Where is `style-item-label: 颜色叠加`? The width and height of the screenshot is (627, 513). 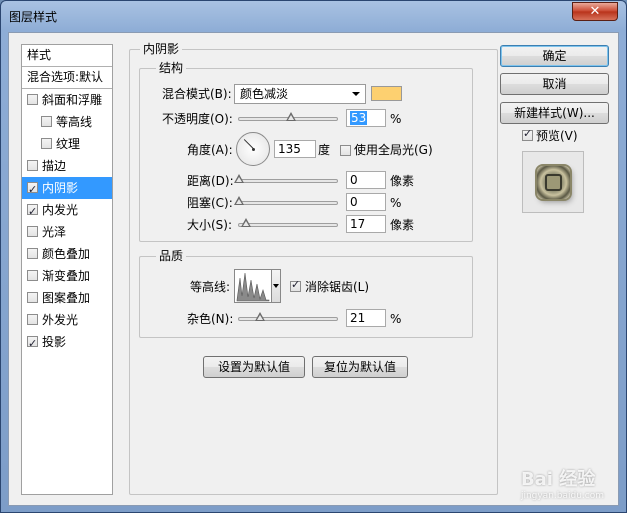 style-item-label: 颜色叠加 is located at coordinates (66, 254).